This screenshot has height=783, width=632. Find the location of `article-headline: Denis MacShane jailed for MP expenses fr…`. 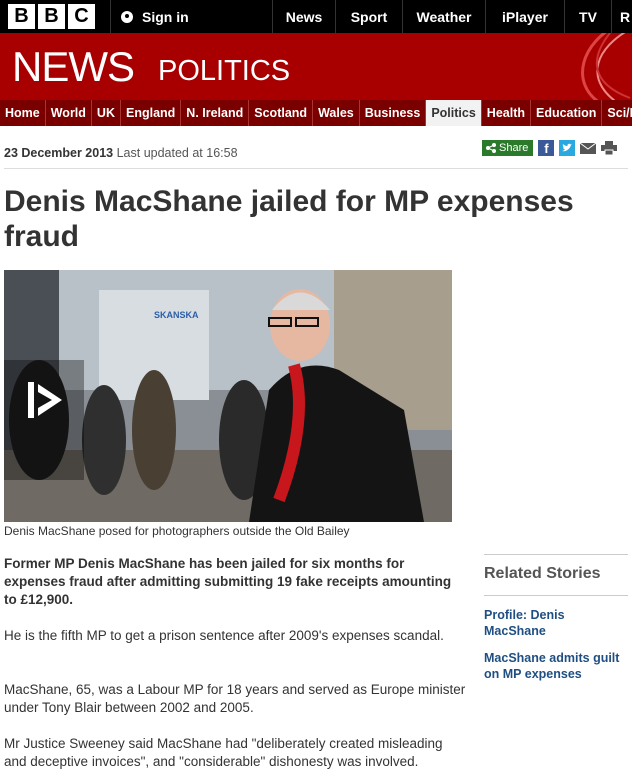

article-headline: Denis MacShane jailed for MP expenses fr… is located at coordinates (289, 219).